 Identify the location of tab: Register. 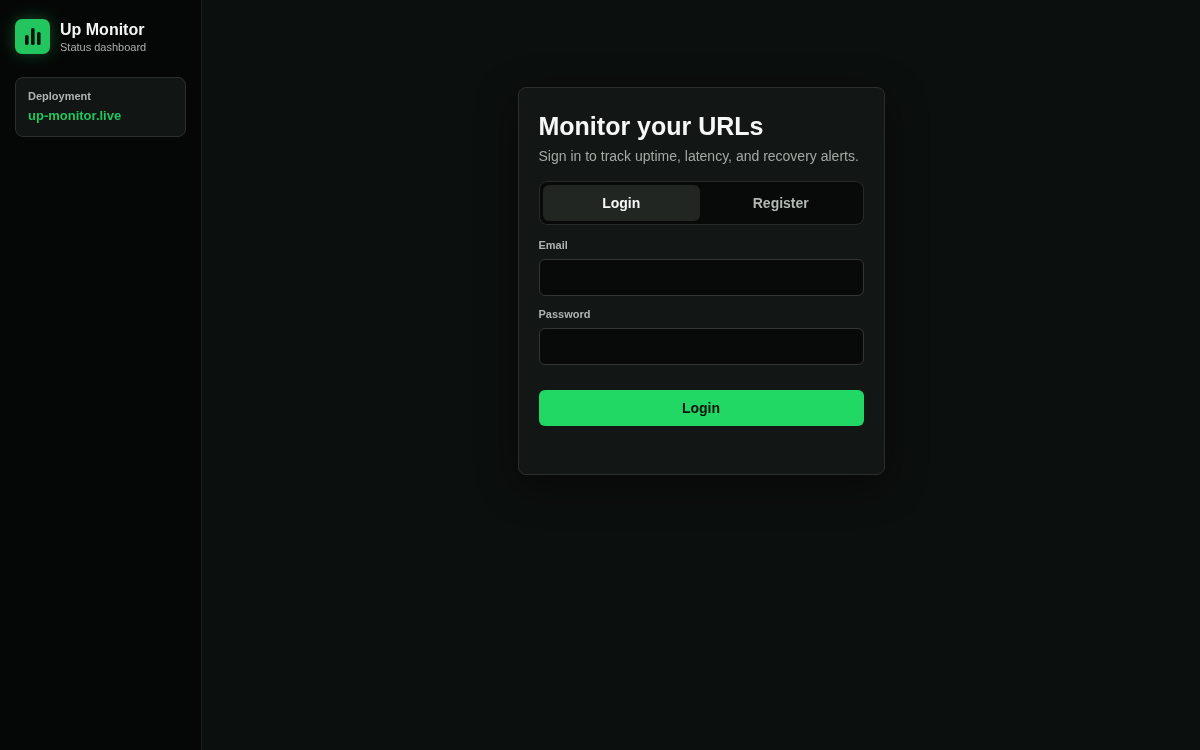
(781, 203).